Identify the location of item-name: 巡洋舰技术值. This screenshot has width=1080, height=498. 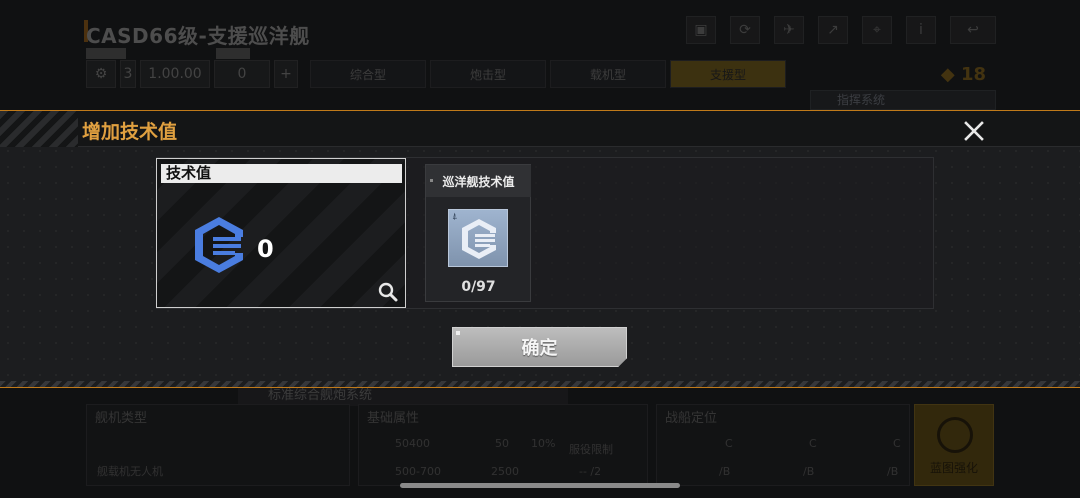
(478, 181).